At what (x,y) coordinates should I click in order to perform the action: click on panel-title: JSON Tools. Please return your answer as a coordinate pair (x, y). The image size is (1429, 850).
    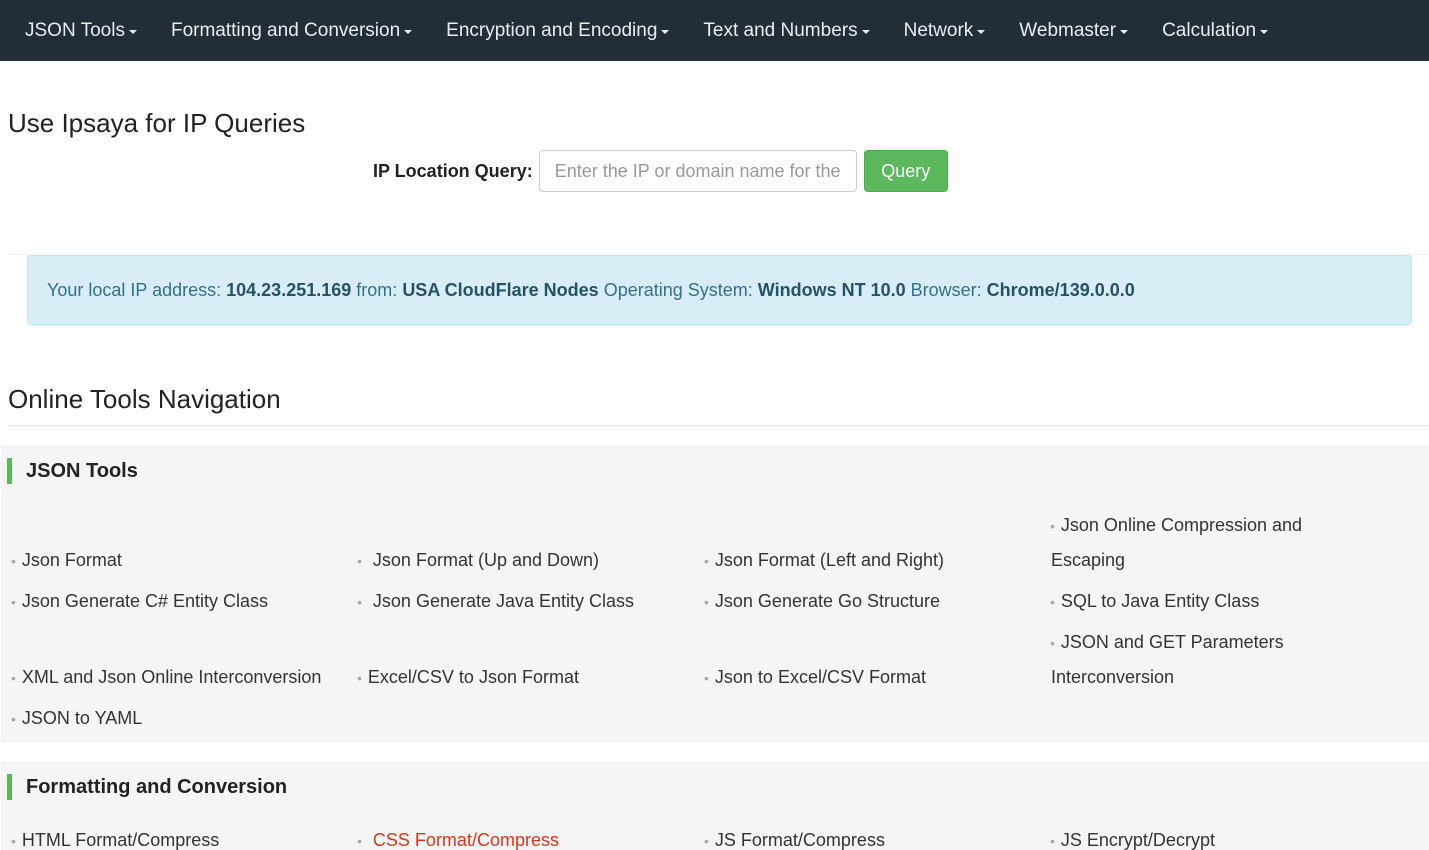
    Looking at the image, I should click on (72, 471).